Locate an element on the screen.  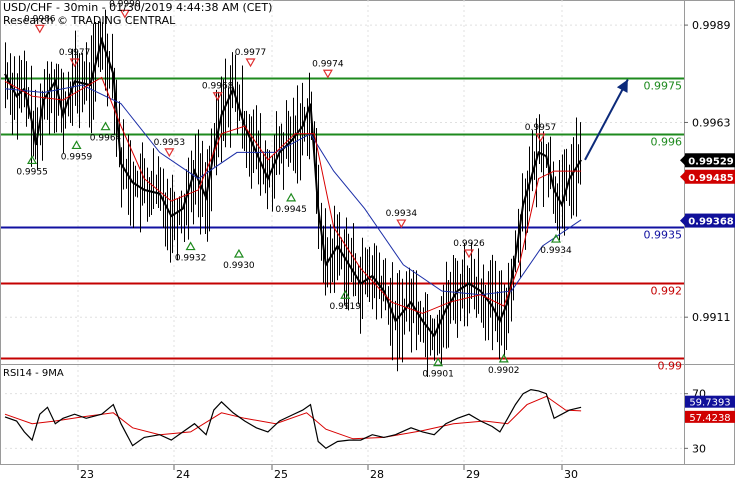
pivot-low-label: 0.9919 is located at coordinates (346, 307).